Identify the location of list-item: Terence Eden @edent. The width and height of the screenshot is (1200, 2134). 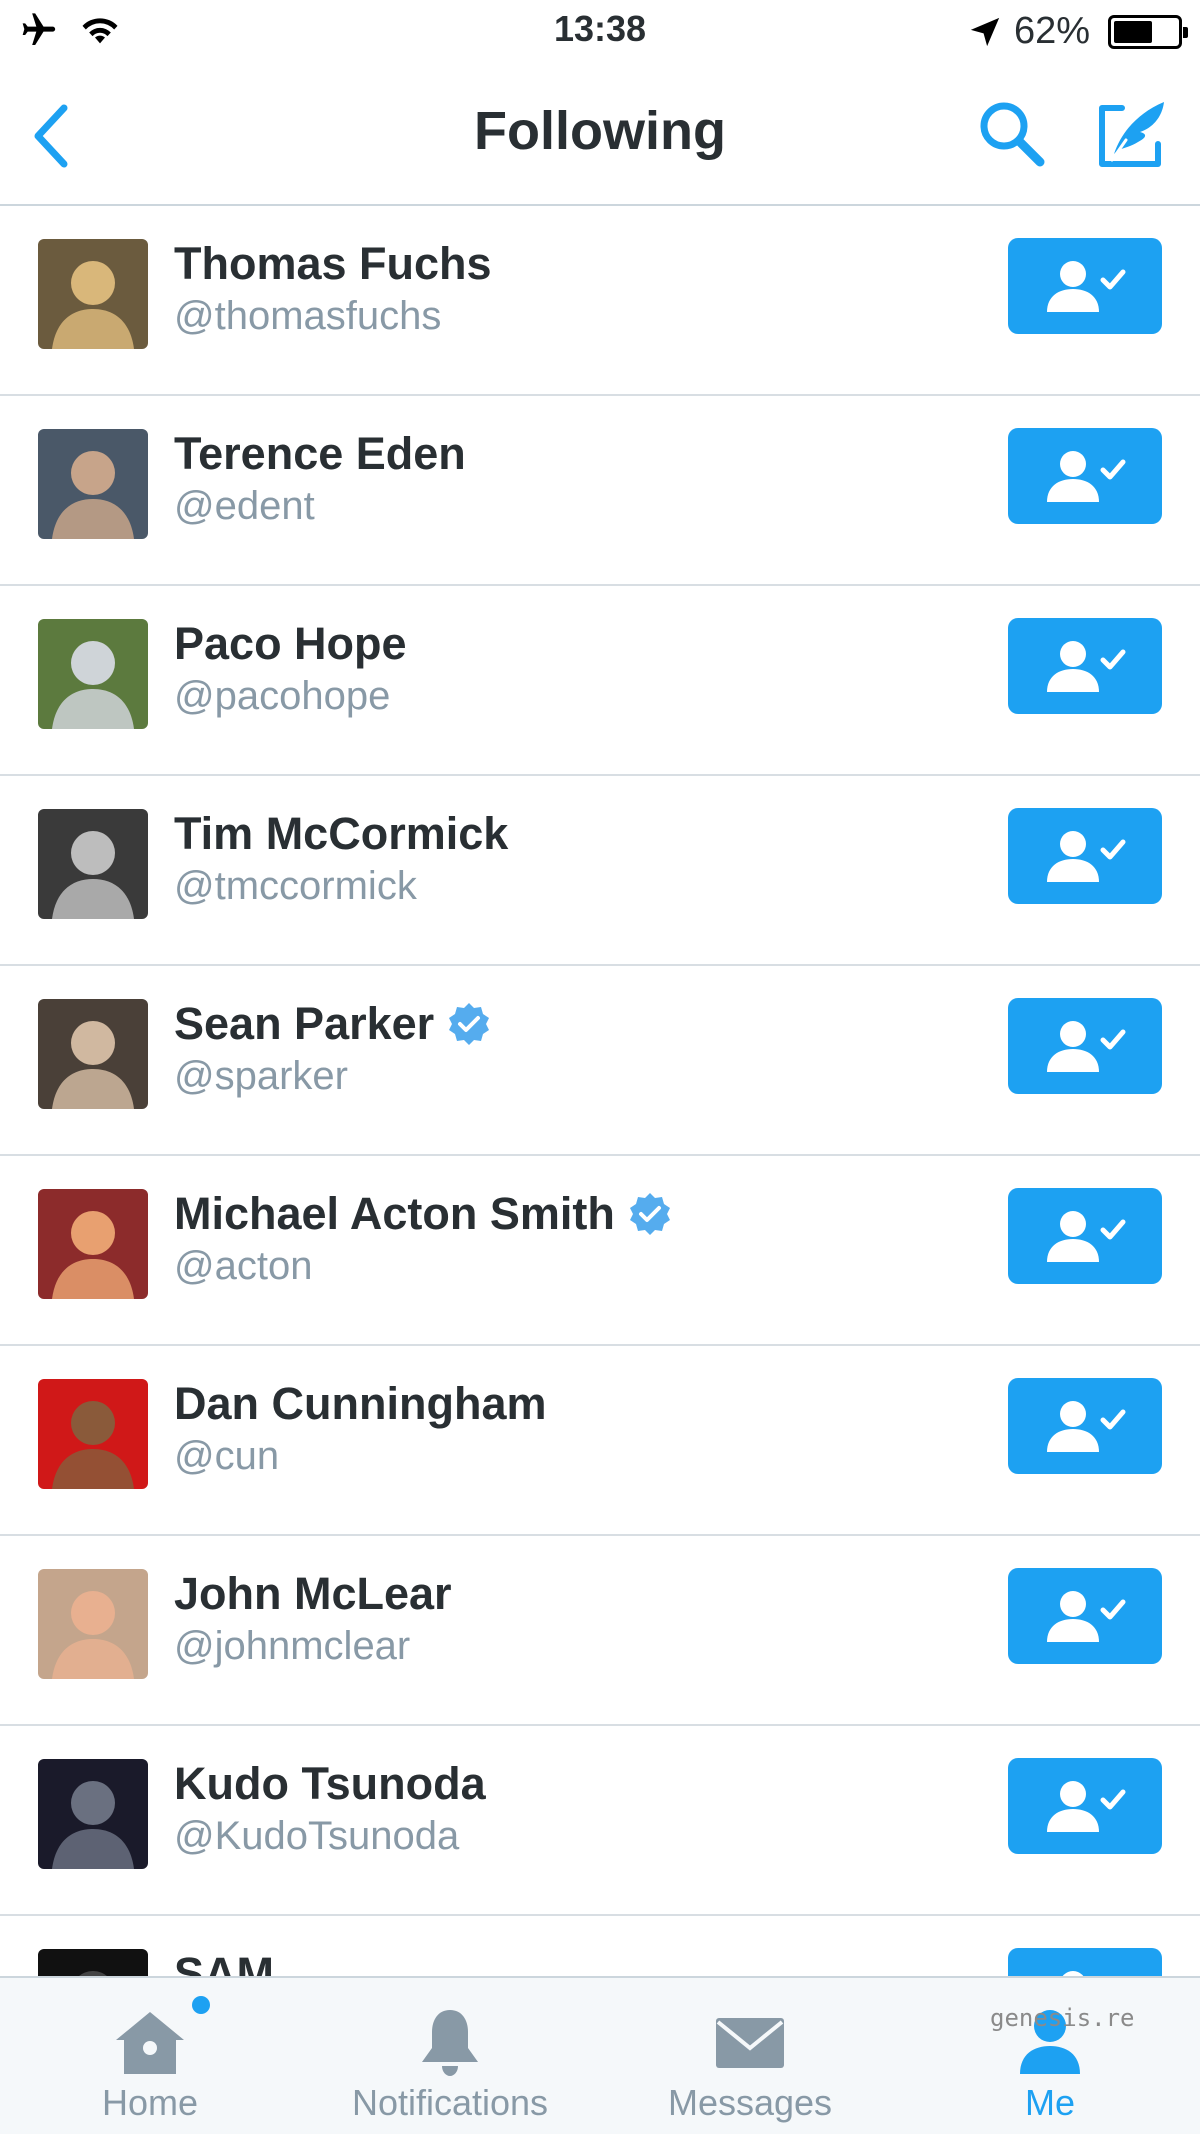
(600, 491).